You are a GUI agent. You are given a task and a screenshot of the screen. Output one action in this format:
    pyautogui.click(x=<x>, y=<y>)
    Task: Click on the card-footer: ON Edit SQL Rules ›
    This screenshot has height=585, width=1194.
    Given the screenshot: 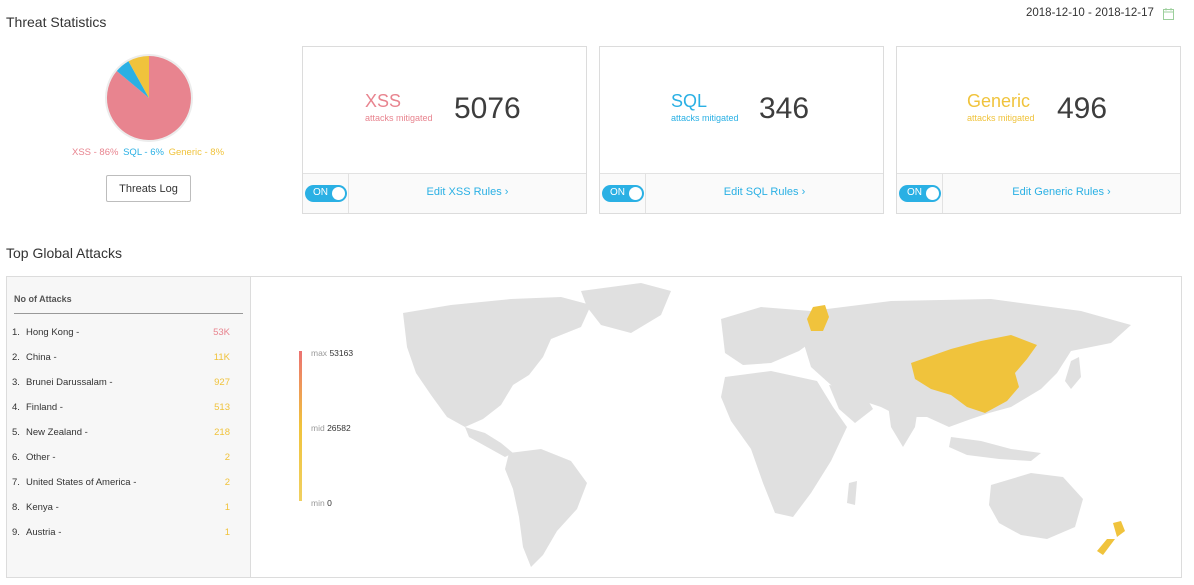 What is the action you would take?
    pyautogui.click(x=741, y=193)
    